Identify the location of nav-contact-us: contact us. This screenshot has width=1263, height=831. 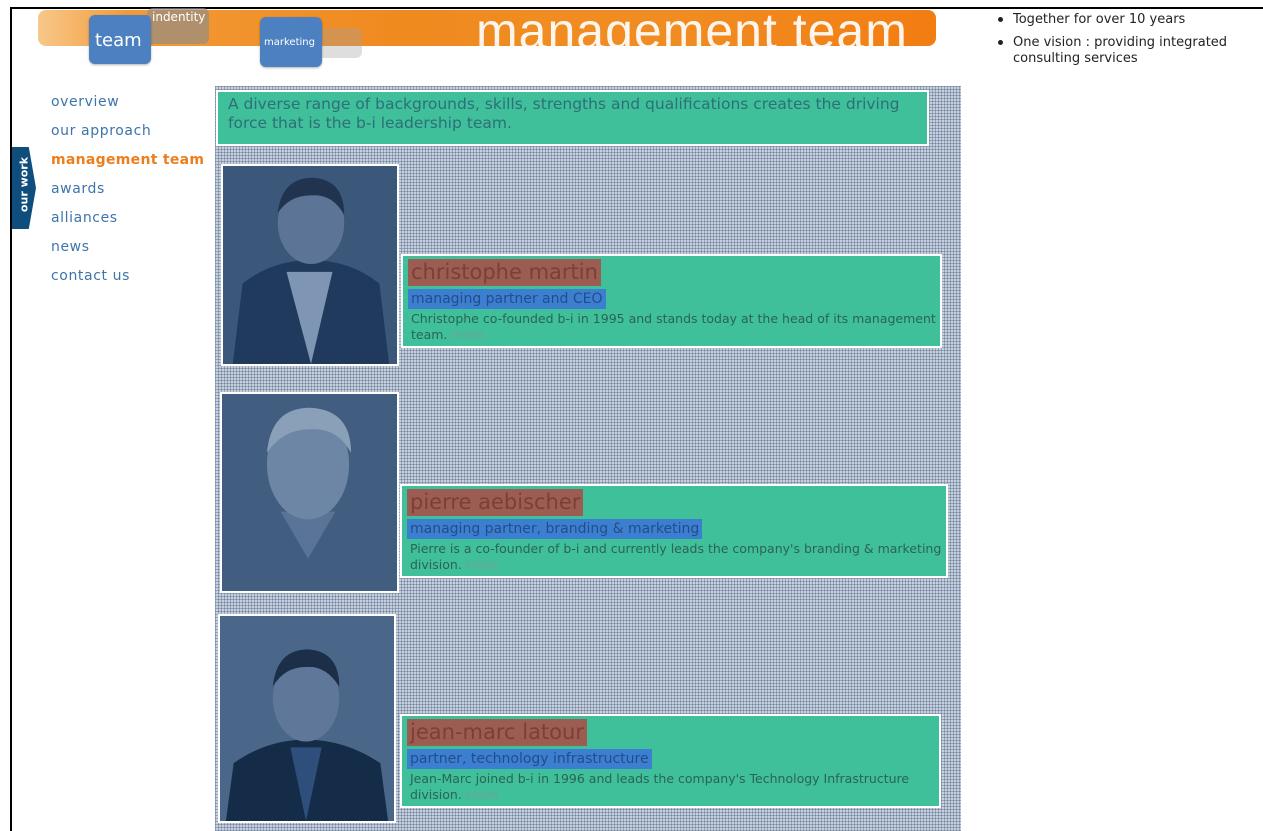
(127, 281).